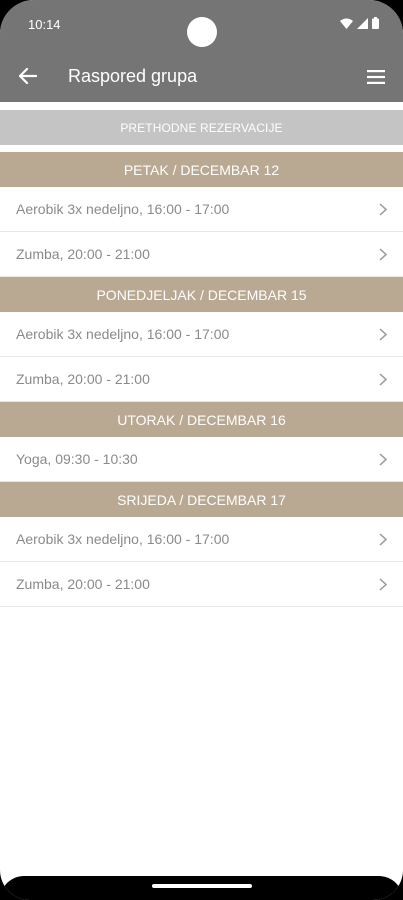 This screenshot has width=403, height=900. I want to click on status-time: 10:14, so click(44, 24).